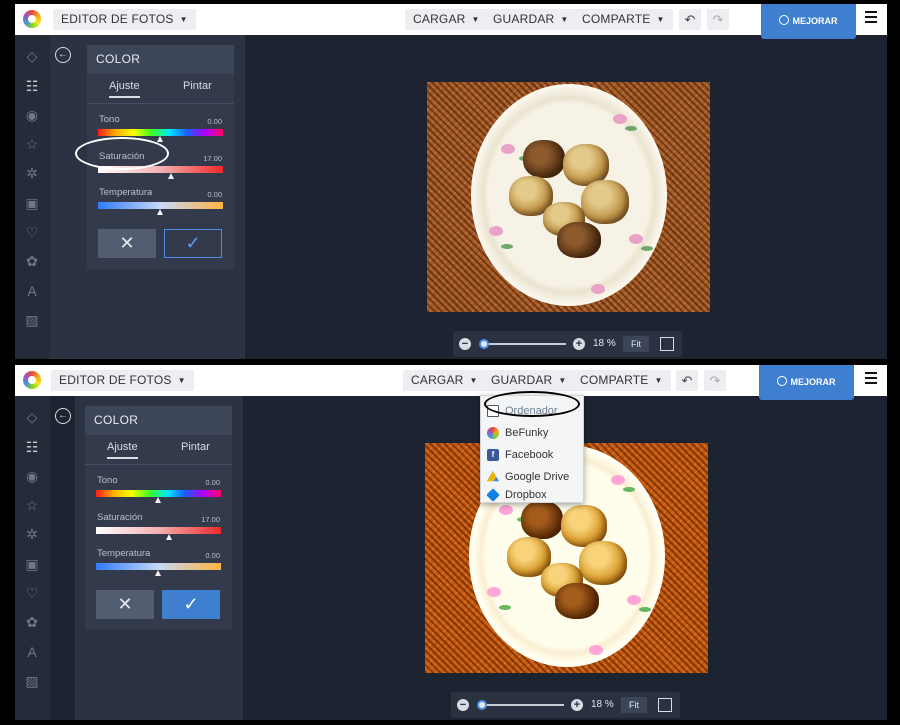  What do you see at coordinates (616, 19) in the screenshot?
I see `comparte-label: COMPARTE` at bounding box center [616, 19].